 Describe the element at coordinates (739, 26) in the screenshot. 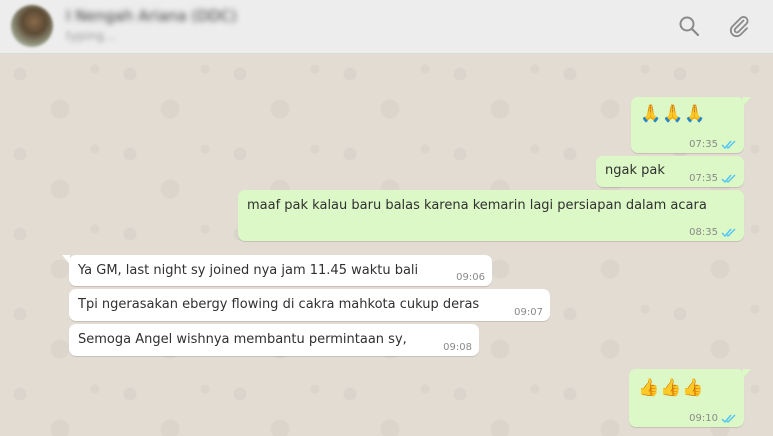

I see `paperclip-icon` at that location.